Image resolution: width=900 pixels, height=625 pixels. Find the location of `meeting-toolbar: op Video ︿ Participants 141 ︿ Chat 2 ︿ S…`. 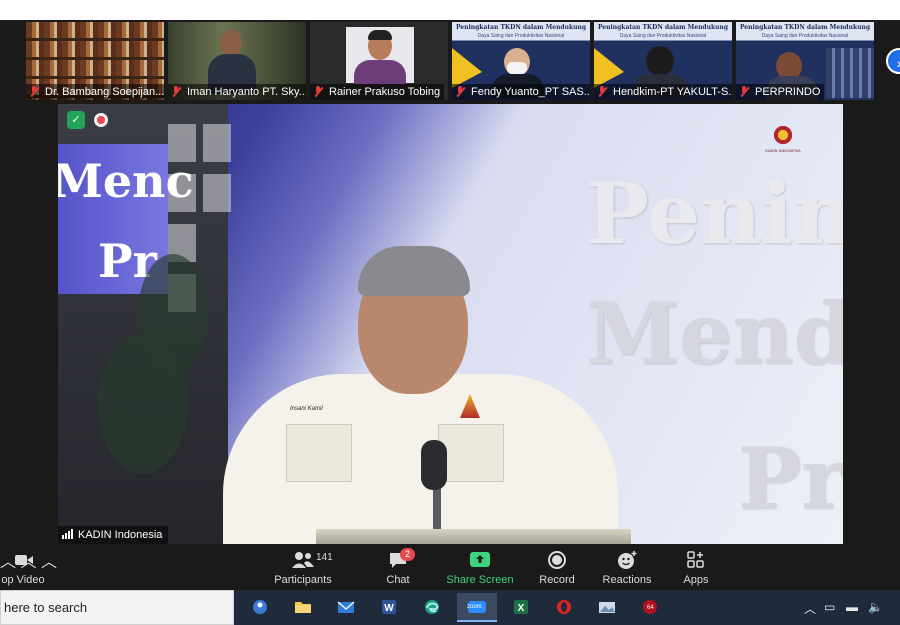

meeting-toolbar: op Video ︿ Participants 141 ︿ Chat 2 ︿ S… is located at coordinates (450, 569).